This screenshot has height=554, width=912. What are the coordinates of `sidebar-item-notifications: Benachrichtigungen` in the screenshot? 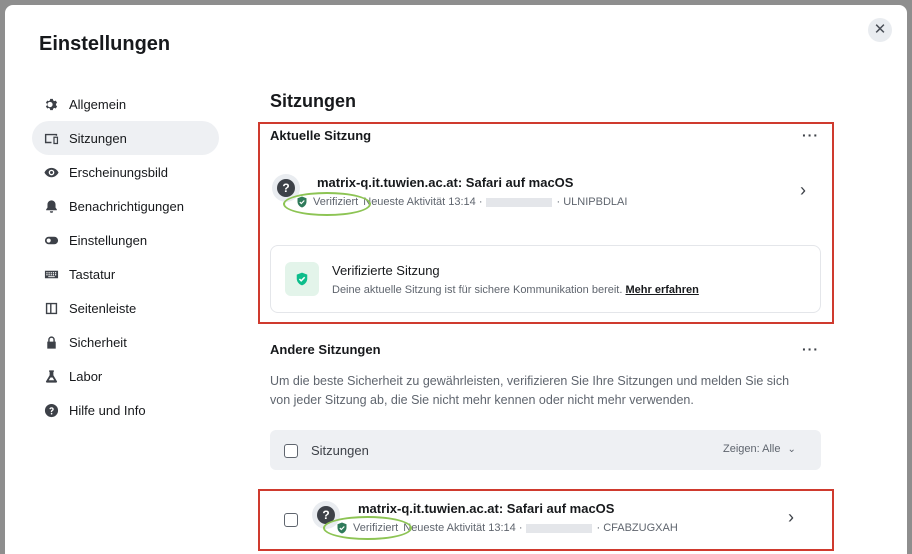 It's located at (125, 206).